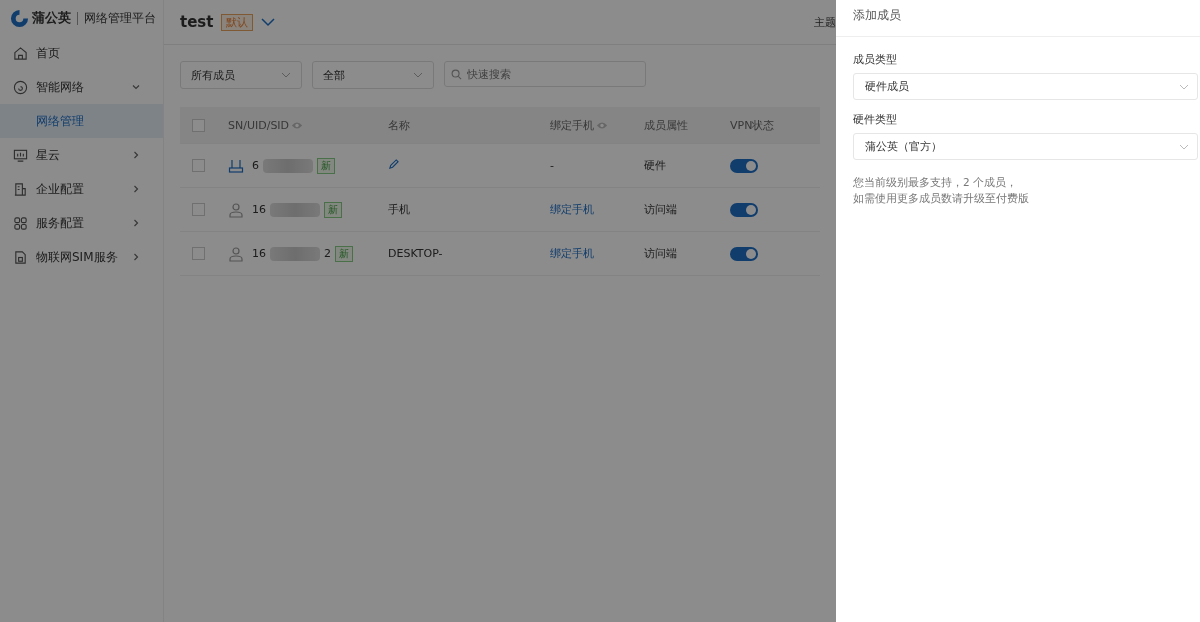  Describe the element at coordinates (81, 189) in the screenshot. I see `sidebar-item: 企业配置` at that location.